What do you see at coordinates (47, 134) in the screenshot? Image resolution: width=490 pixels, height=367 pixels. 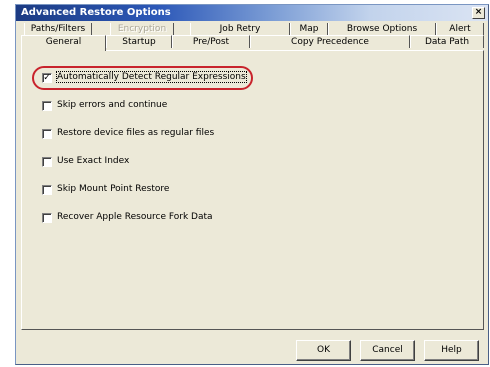 I see `restore-device-files-checkbox` at bounding box center [47, 134].